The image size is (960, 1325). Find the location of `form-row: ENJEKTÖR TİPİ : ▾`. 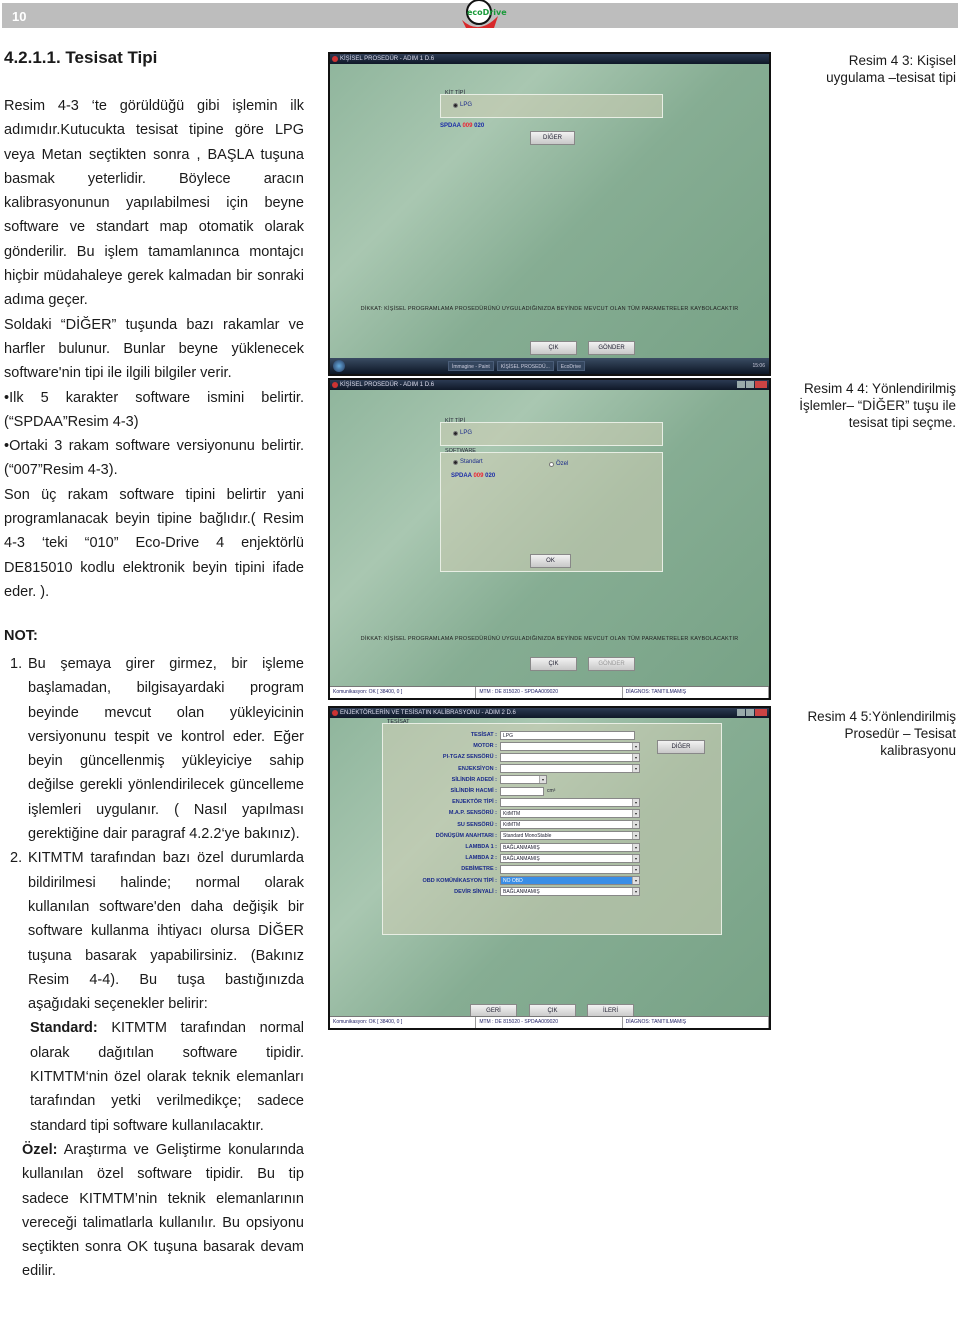

form-row: ENJEKTÖR TİPİ : ▾ is located at coordinates (500, 802).